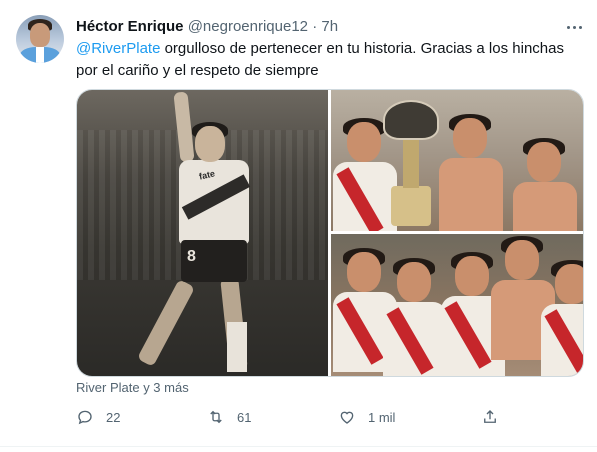 The image size is (597, 452). Describe the element at coordinates (298, 446) in the screenshot. I see `tweet-divider` at that location.